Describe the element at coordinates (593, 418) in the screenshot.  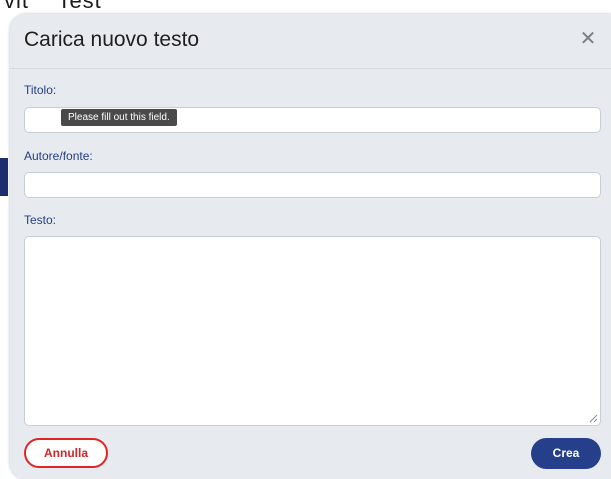
I see `resize-grip-icon` at that location.